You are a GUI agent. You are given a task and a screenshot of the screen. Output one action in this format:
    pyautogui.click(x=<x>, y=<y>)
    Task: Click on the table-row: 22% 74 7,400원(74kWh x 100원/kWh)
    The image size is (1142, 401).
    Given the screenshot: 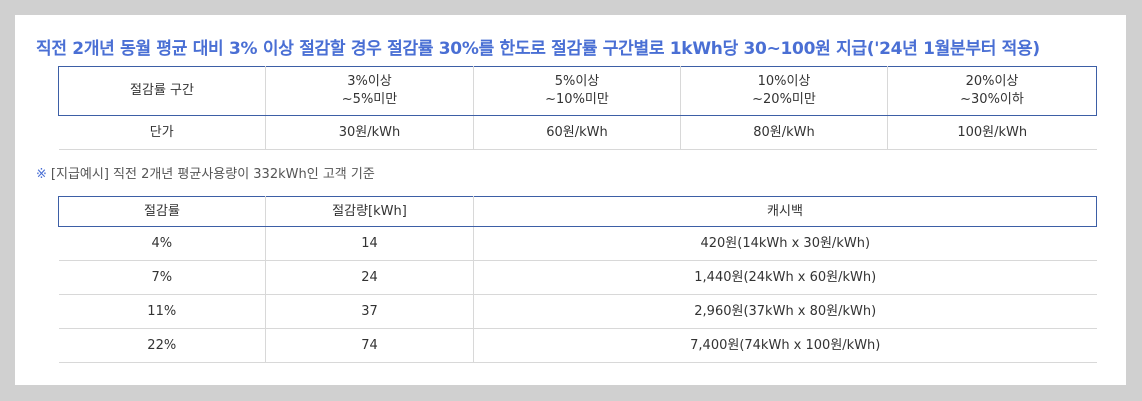 What is the action you would take?
    pyautogui.click(x=577, y=345)
    